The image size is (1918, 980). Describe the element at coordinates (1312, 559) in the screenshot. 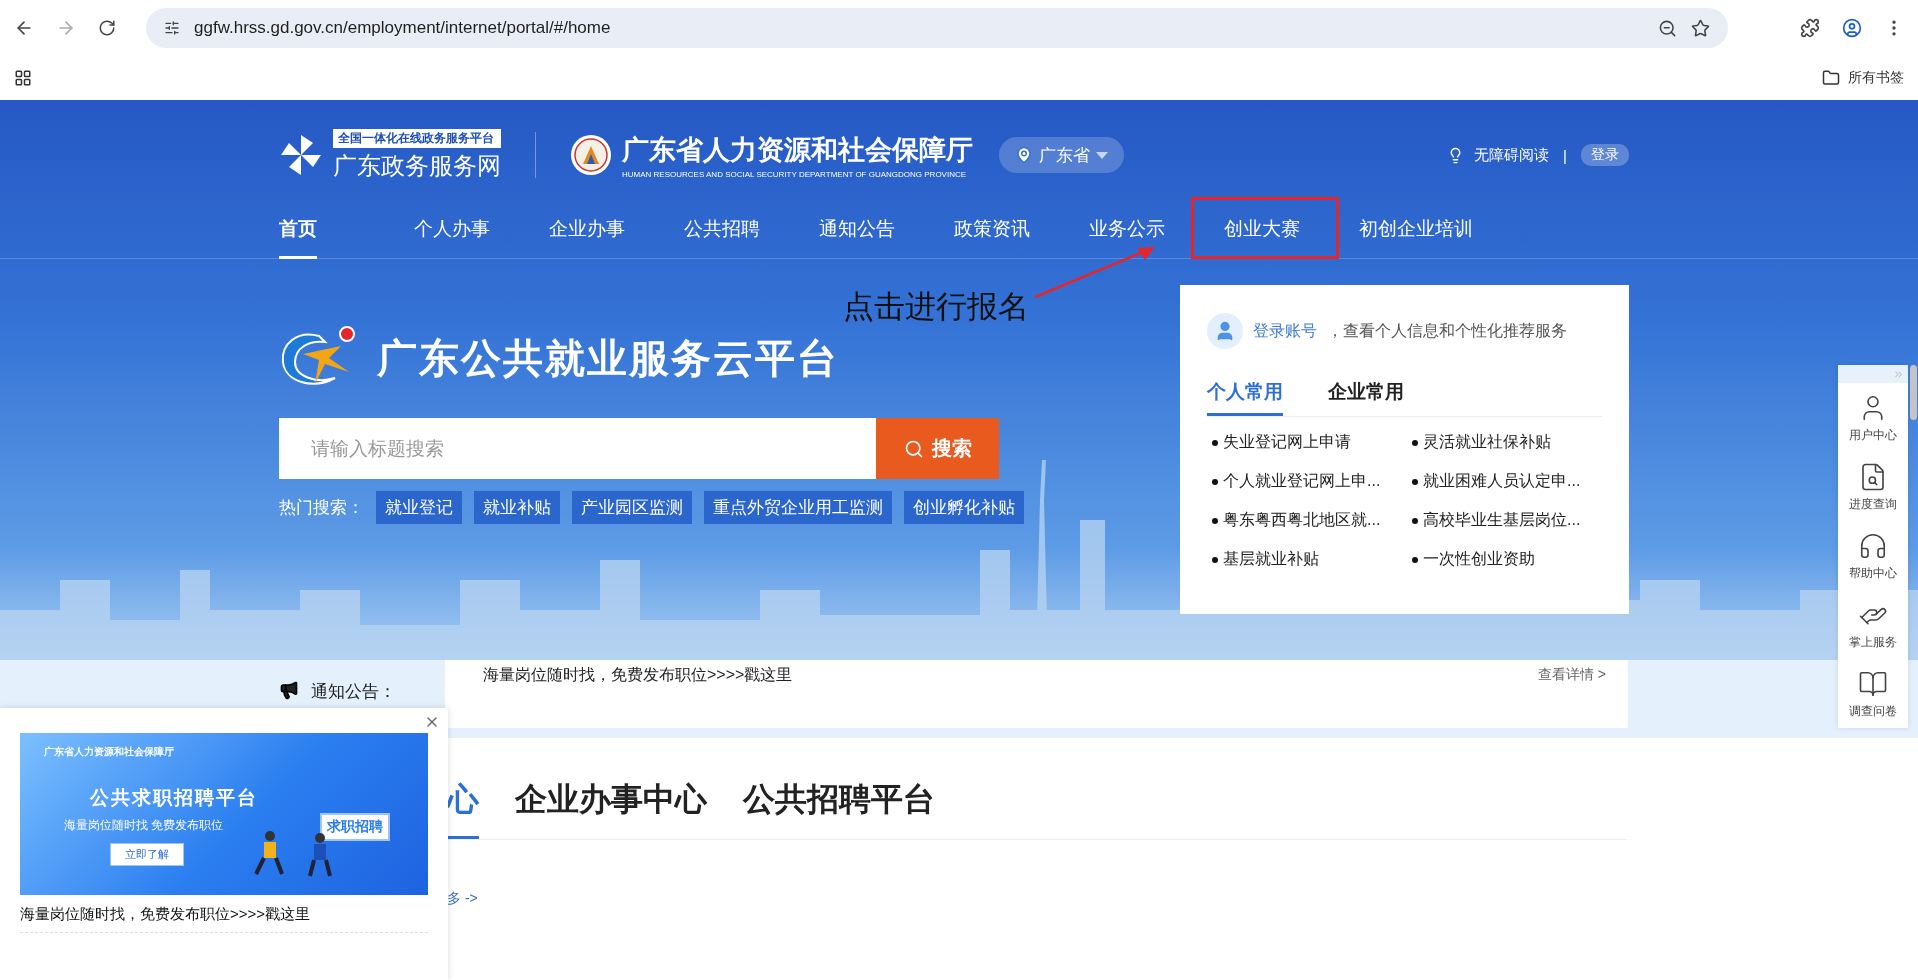

I see `service-link: 基层就业补贴` at that location.